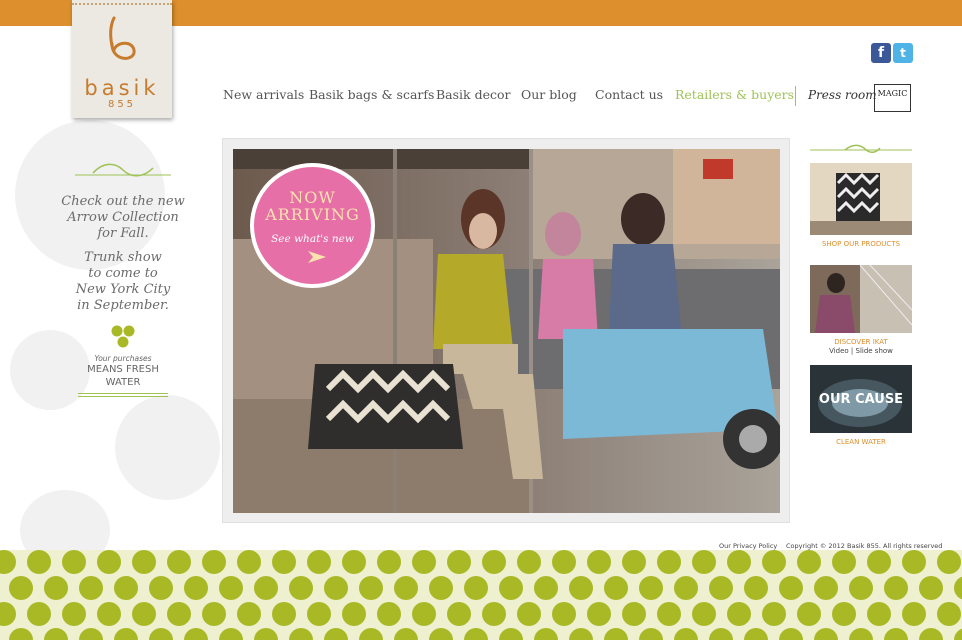  I want to click on now-arriving-badge: NOW ARRIVING See what's new, so click(312, 225).